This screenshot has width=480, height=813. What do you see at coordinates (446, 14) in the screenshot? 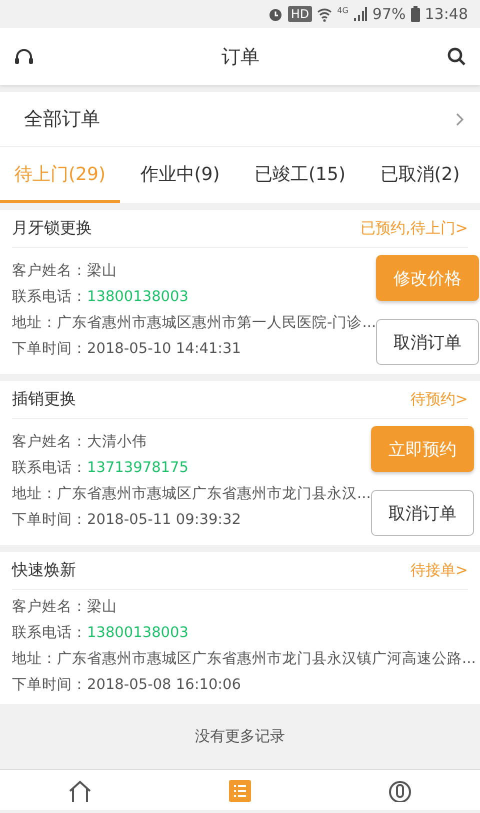
I see `clock-time: 13:48` at bounding box center [446, 14].